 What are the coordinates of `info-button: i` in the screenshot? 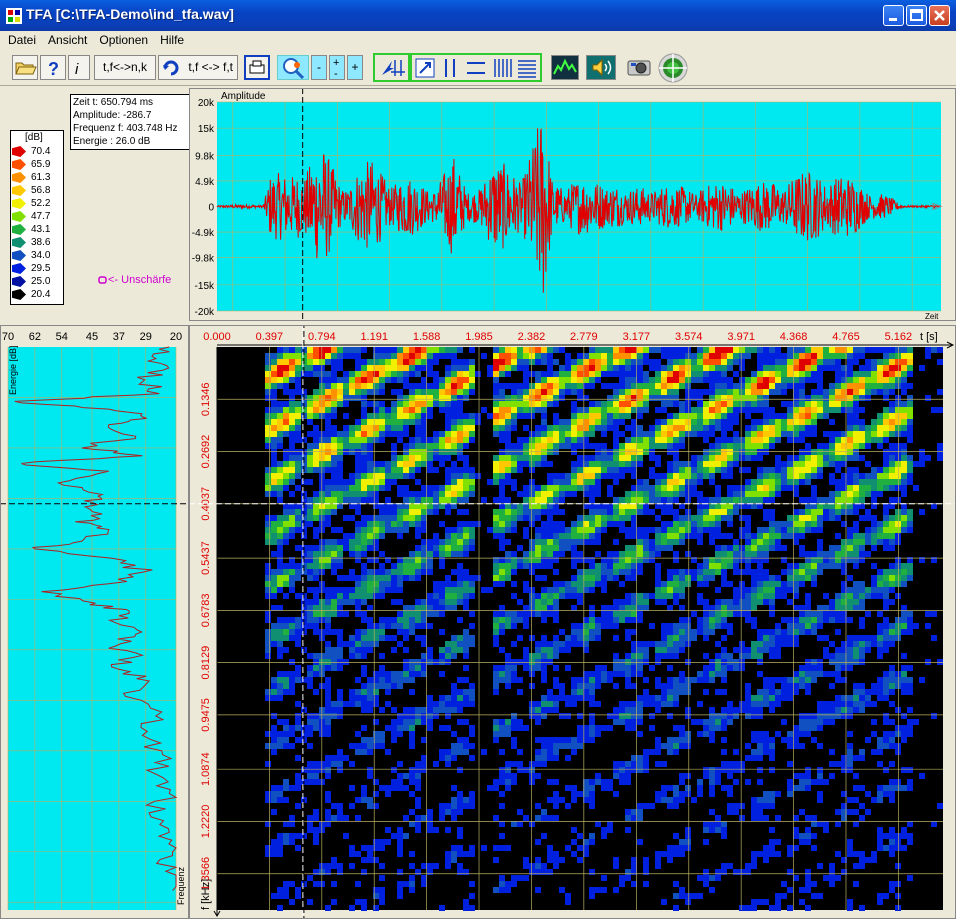 It's located at (79, 67).